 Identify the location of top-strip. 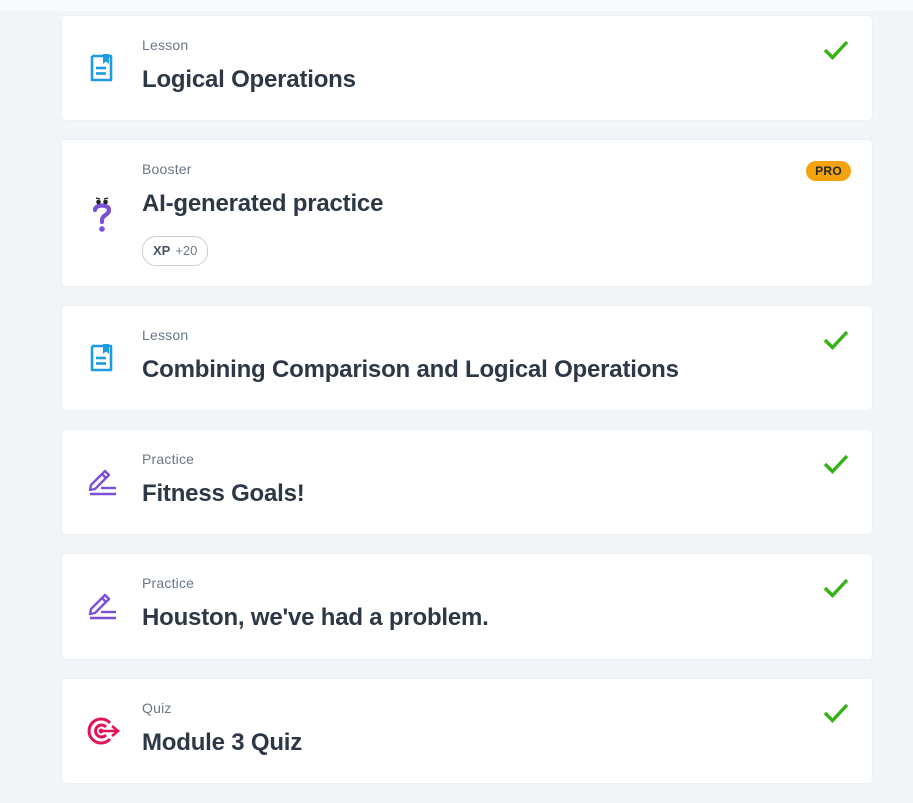
(456, 5).